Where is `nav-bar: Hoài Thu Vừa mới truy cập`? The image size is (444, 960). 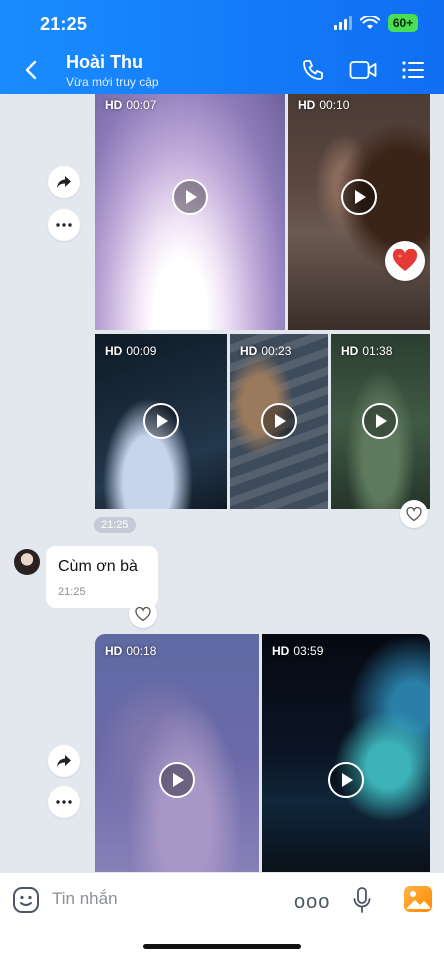
nav-bar: Hoài Thu Vừa mới truy cập is located at coordinates (222, 70).